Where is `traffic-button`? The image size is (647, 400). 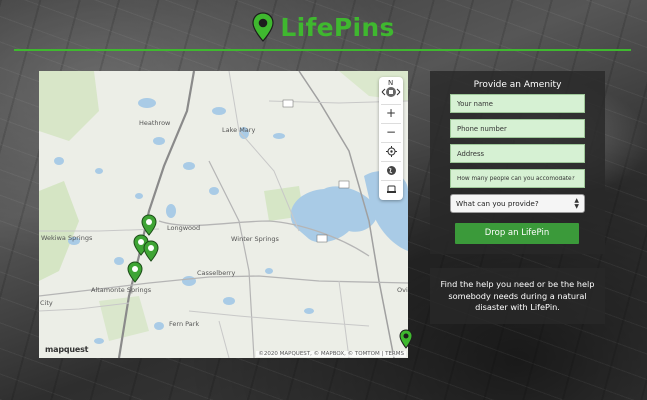 traffic-button is located at coordinates (391, 188).